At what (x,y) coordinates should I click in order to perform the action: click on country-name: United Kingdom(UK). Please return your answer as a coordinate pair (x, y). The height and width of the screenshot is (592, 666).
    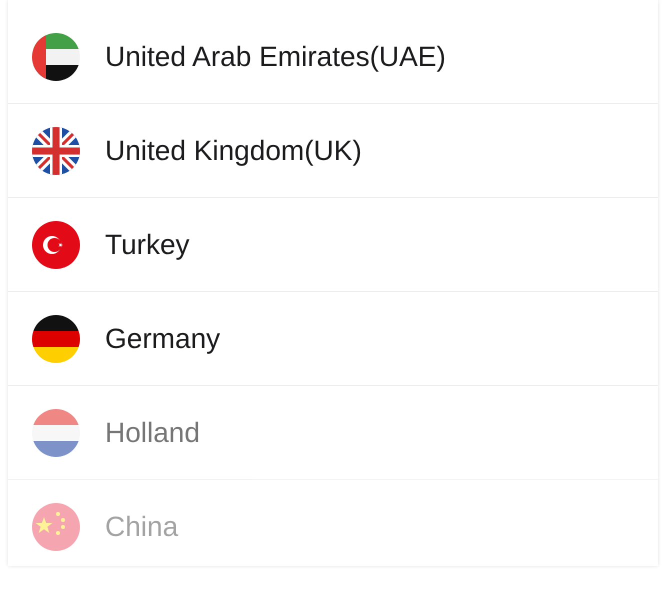
    Looking at the image, I should click on (233, 150).